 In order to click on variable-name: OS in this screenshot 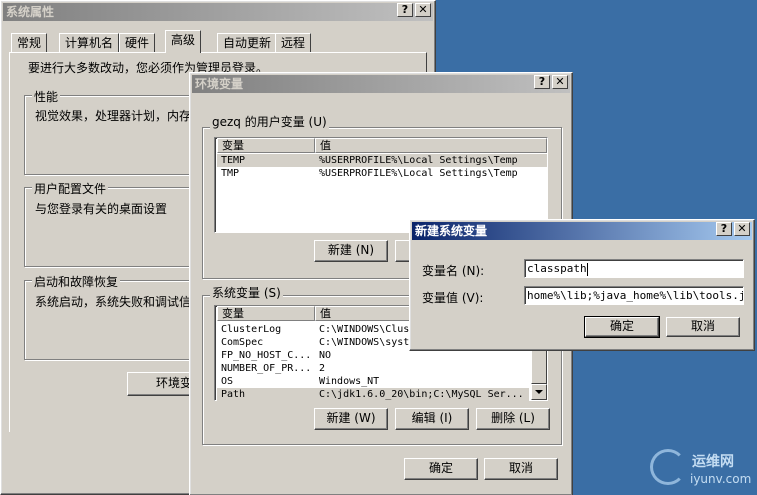, I will do `click(227, 381)`.